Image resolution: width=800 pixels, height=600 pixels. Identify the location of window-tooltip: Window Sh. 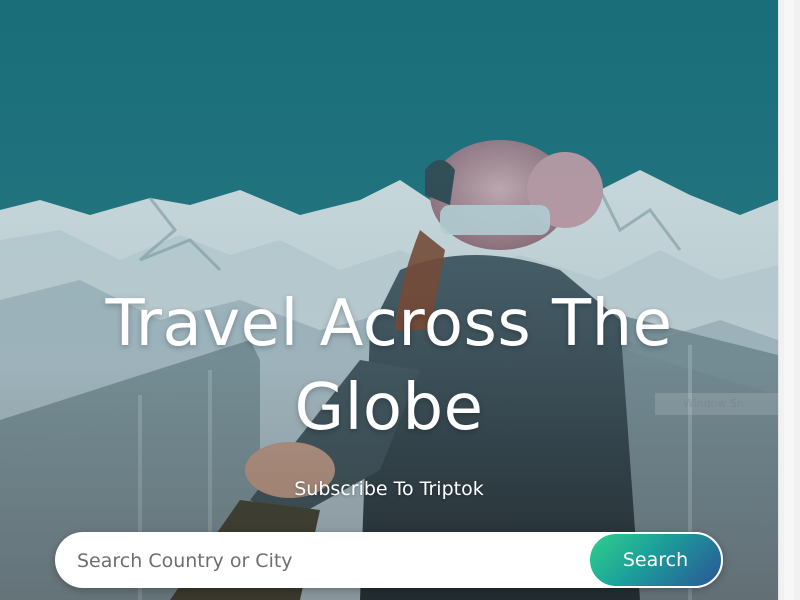
(716, 404).